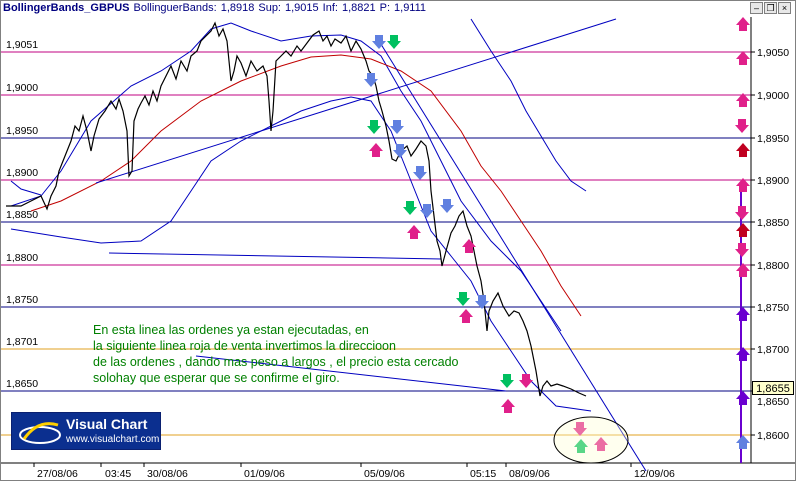 This screenshot has width=796, height=481. I want to click on indicator-label: BollinguerBands:, so click(175, 8).